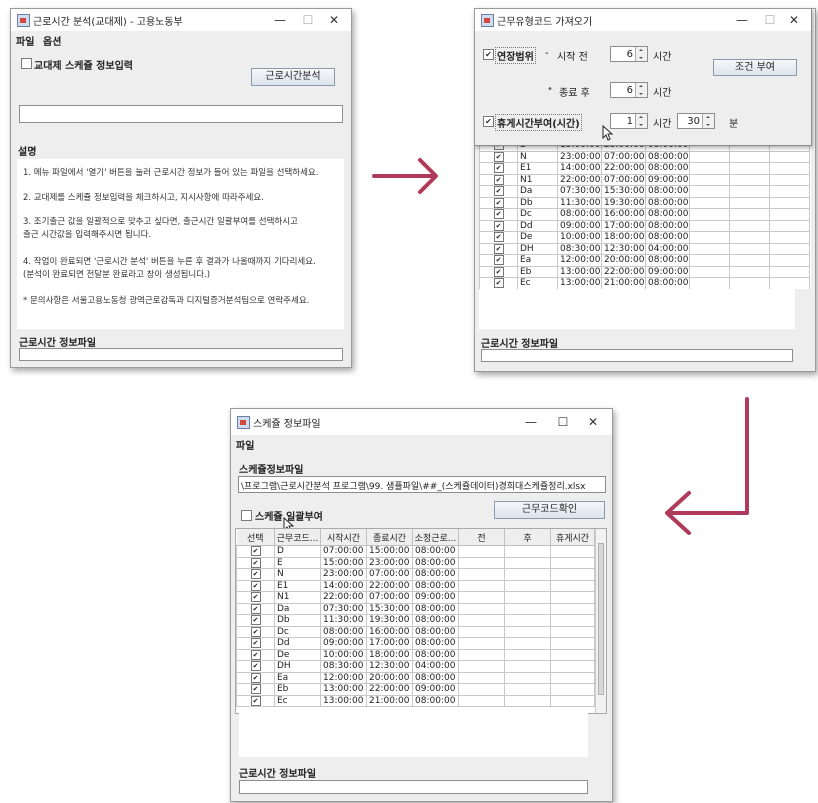 The height and width of the screenshot is (803, 818). I want to click on column-header: 휴게시간, so click(572, 537).